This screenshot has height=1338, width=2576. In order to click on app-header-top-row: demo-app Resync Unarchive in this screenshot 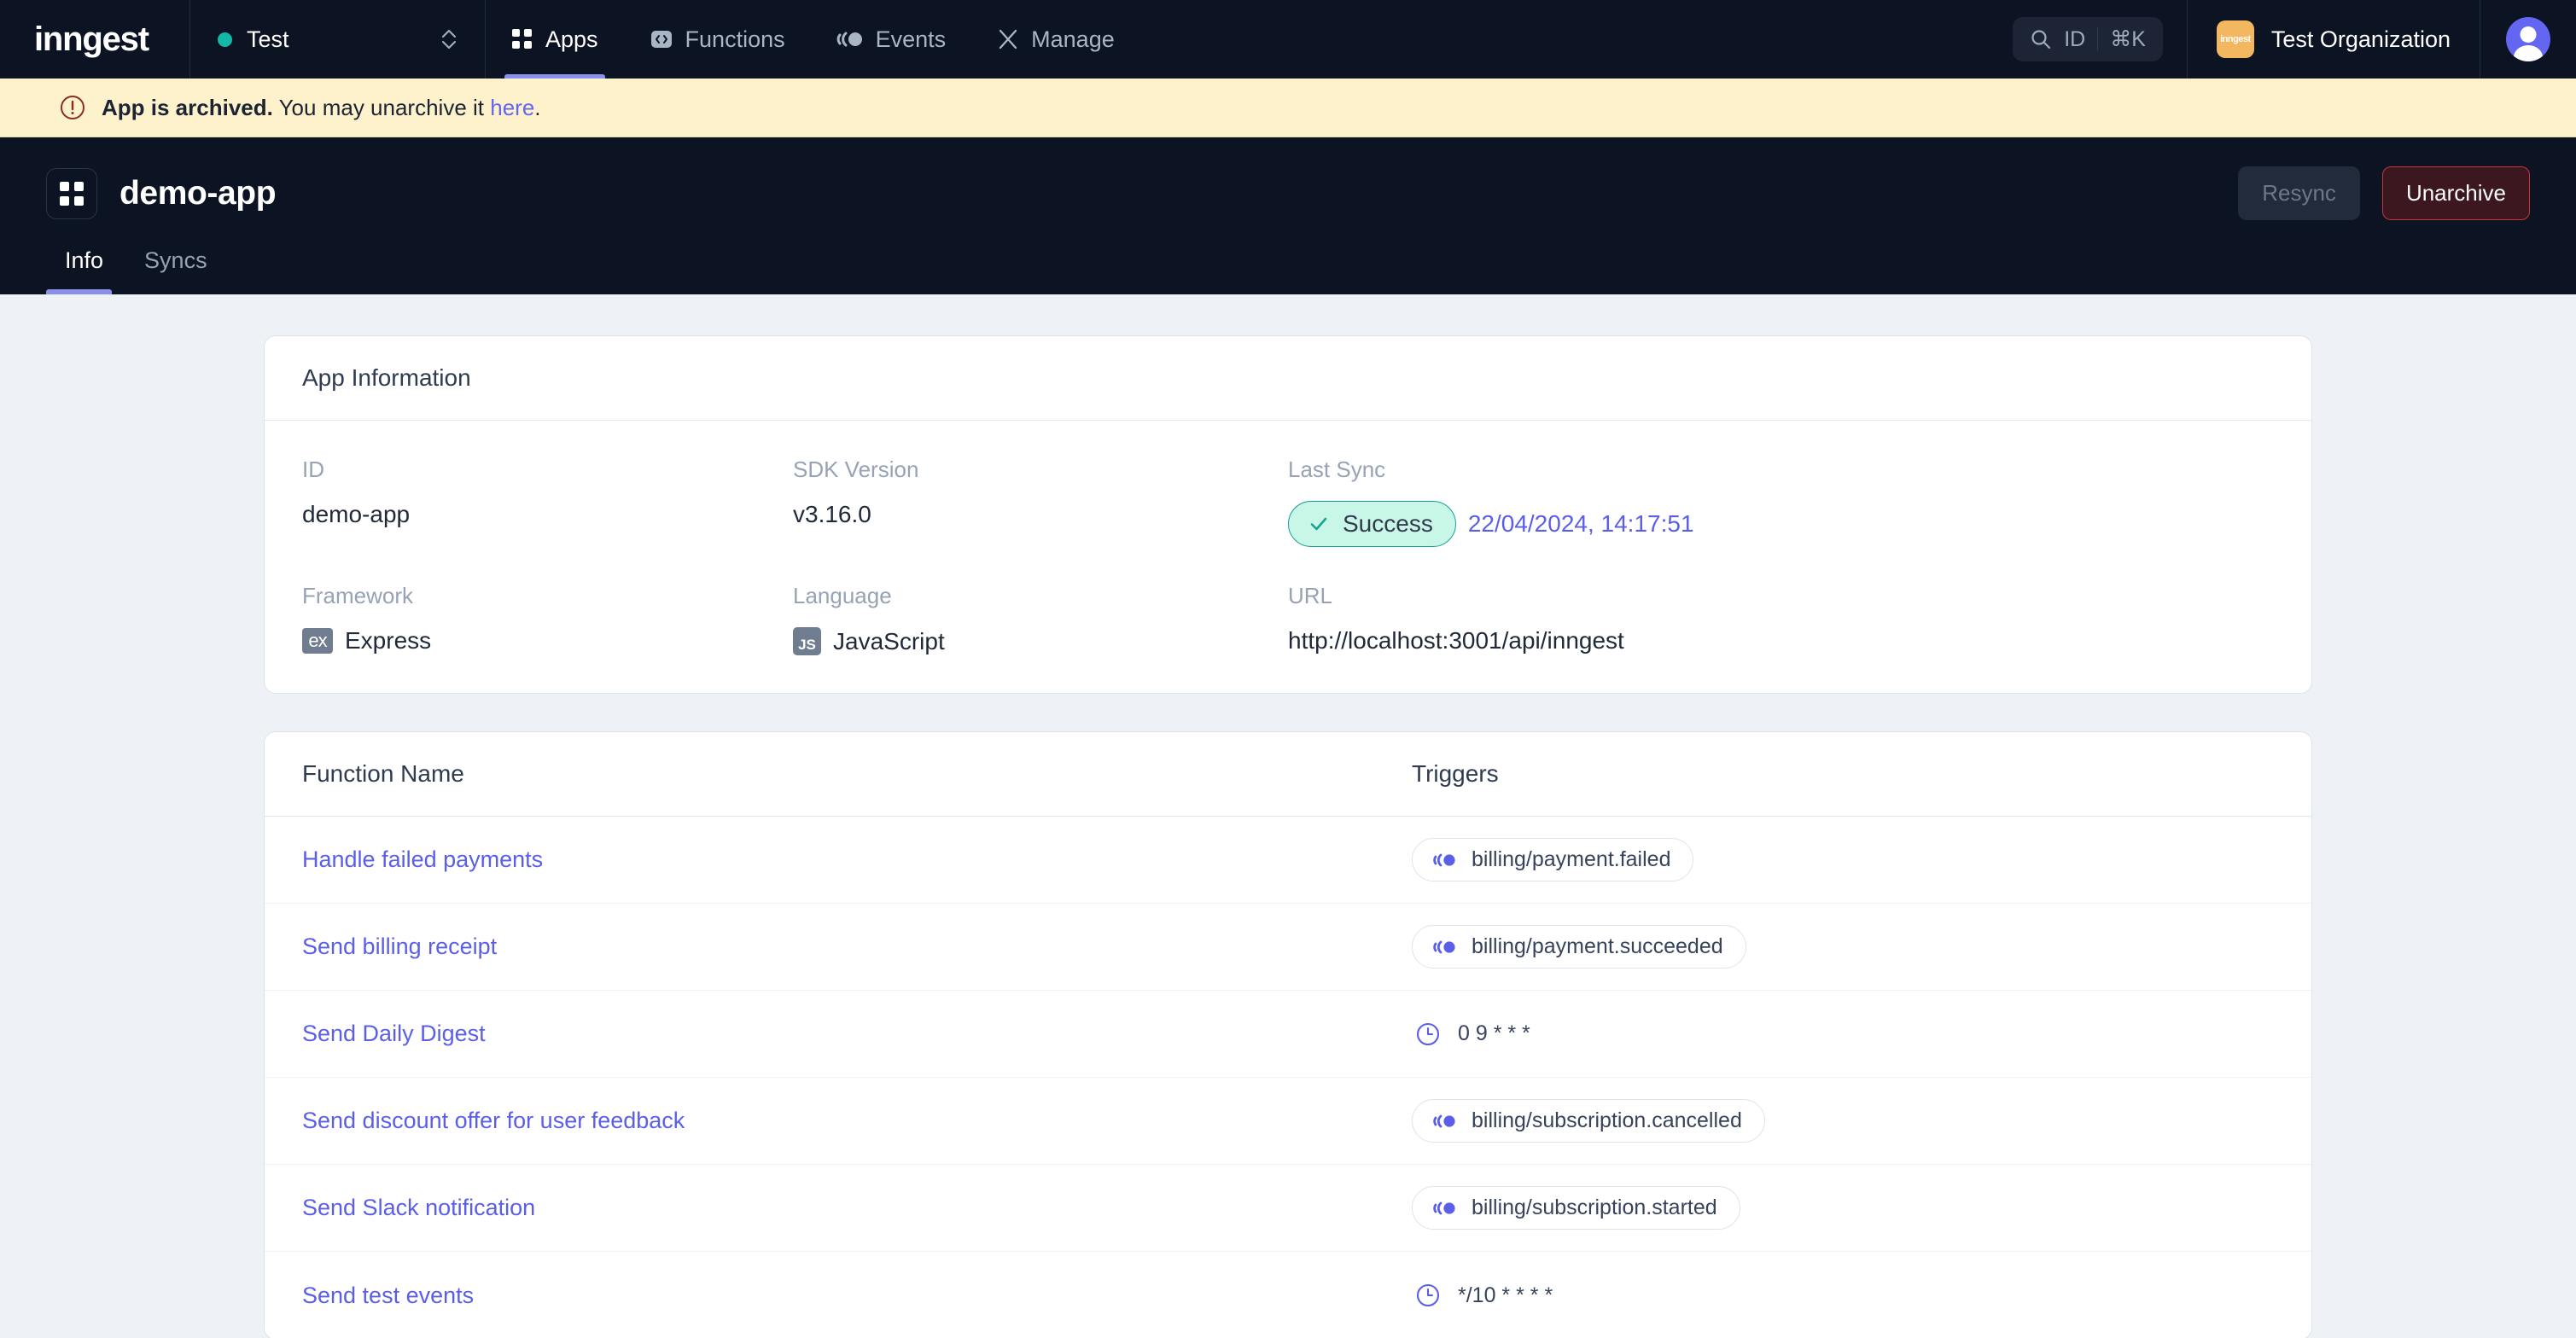, I will do `click(1288, 193)`.